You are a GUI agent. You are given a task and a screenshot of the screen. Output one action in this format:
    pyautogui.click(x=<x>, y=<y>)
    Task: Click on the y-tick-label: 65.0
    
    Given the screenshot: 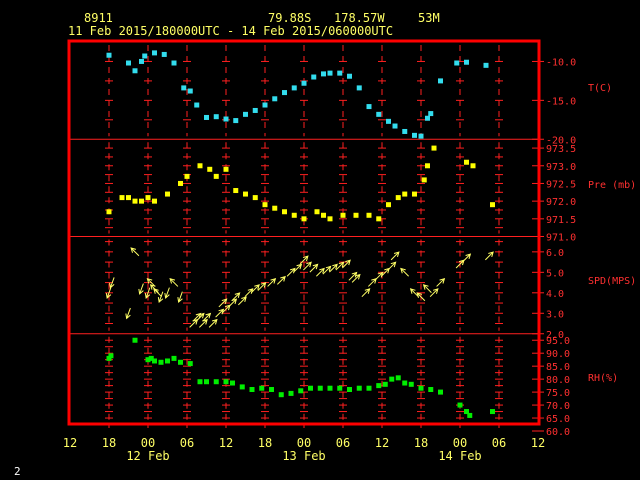 What is the action you would take?
    pyautogui.click(x=558, y=419)
    